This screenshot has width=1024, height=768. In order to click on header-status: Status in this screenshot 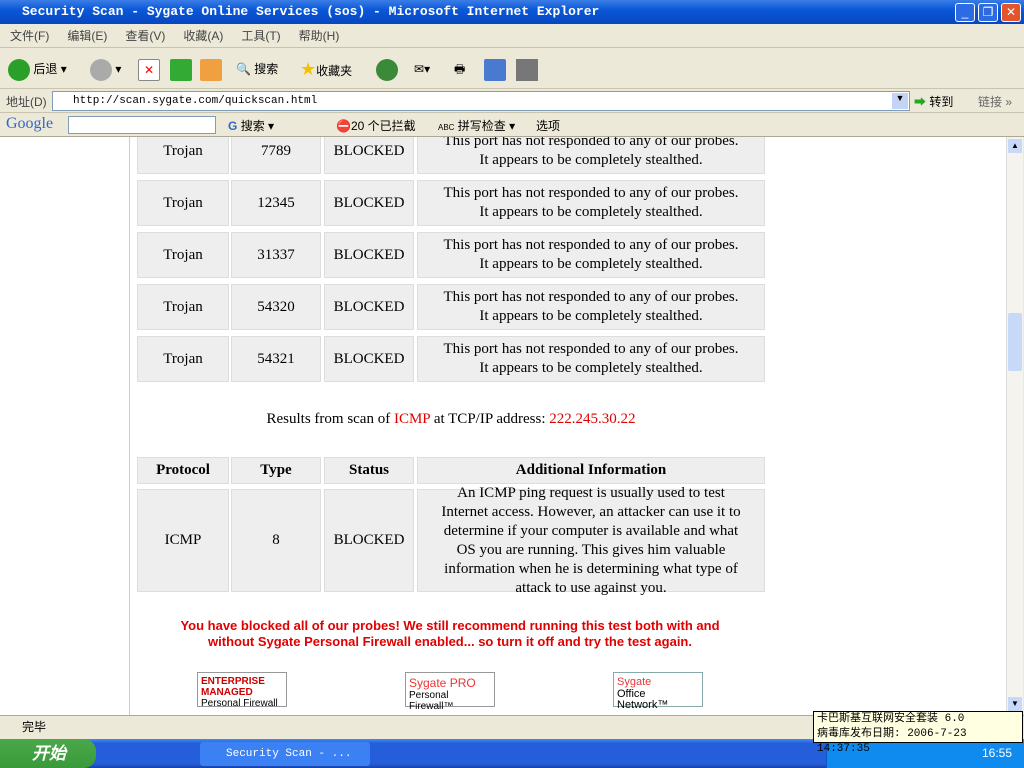, I will do `click(369, 470)`.